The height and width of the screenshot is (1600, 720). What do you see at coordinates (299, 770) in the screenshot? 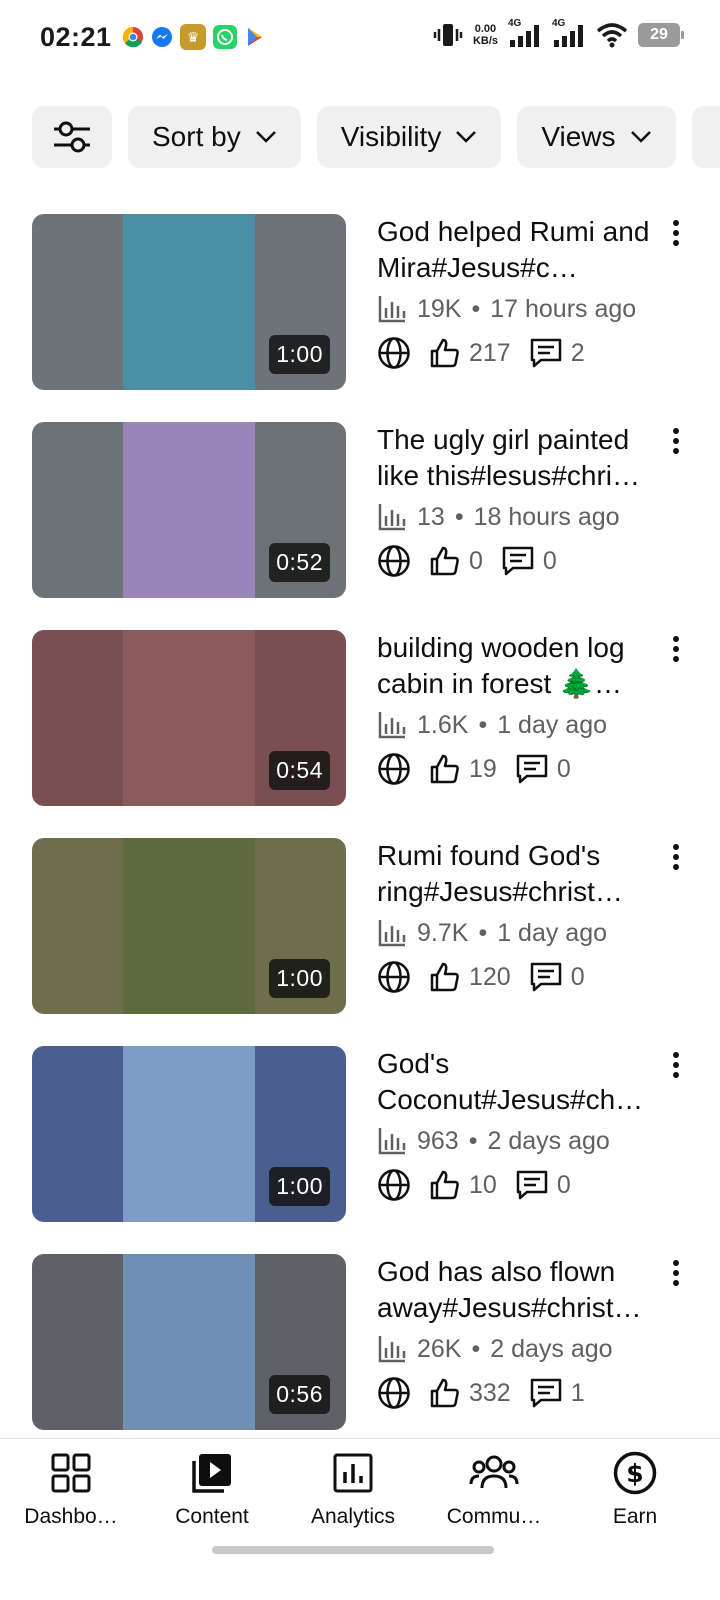
I see `video-duration: 0:54` at bounding box center [299, 770].